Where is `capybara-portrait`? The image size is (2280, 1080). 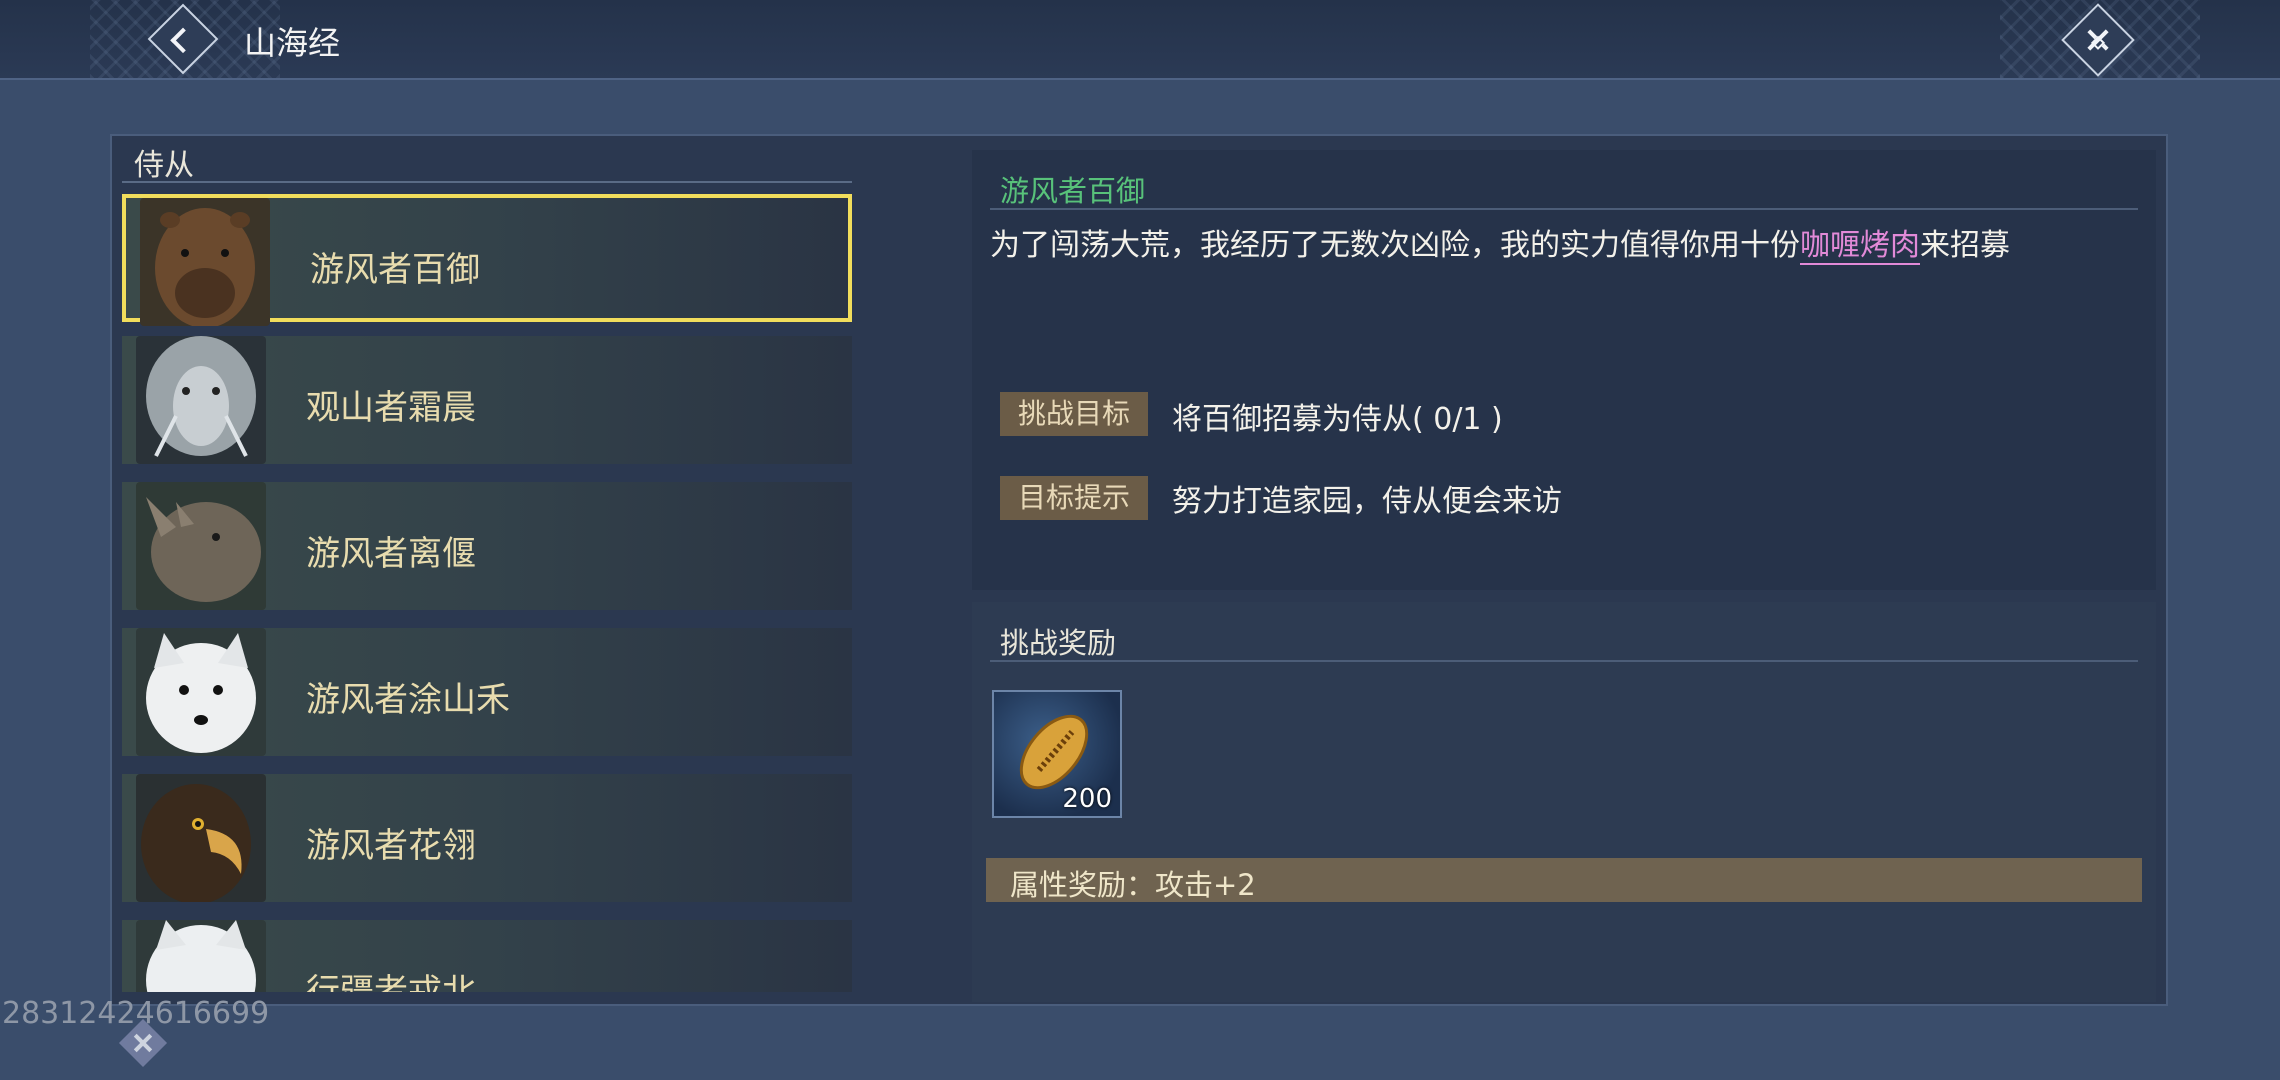 capybara-portrait is located at coordinates (205, 262).